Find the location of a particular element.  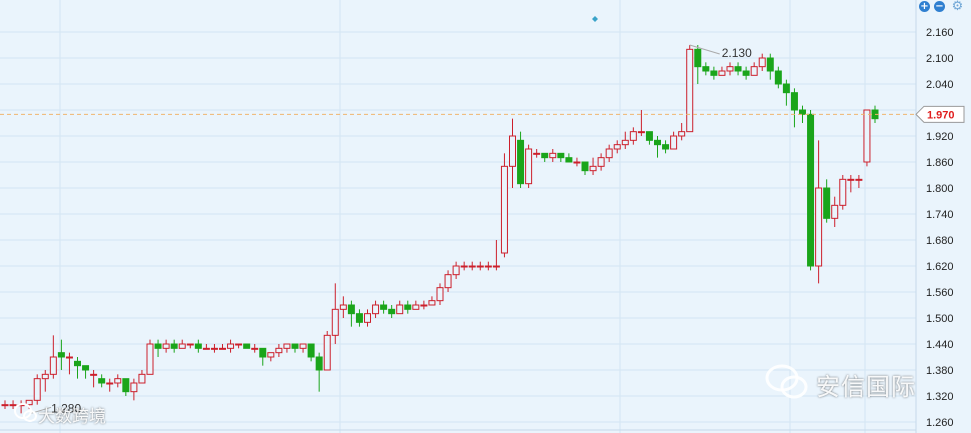

watermark-left: 大数跨境 is located at coordinates (72, 417).